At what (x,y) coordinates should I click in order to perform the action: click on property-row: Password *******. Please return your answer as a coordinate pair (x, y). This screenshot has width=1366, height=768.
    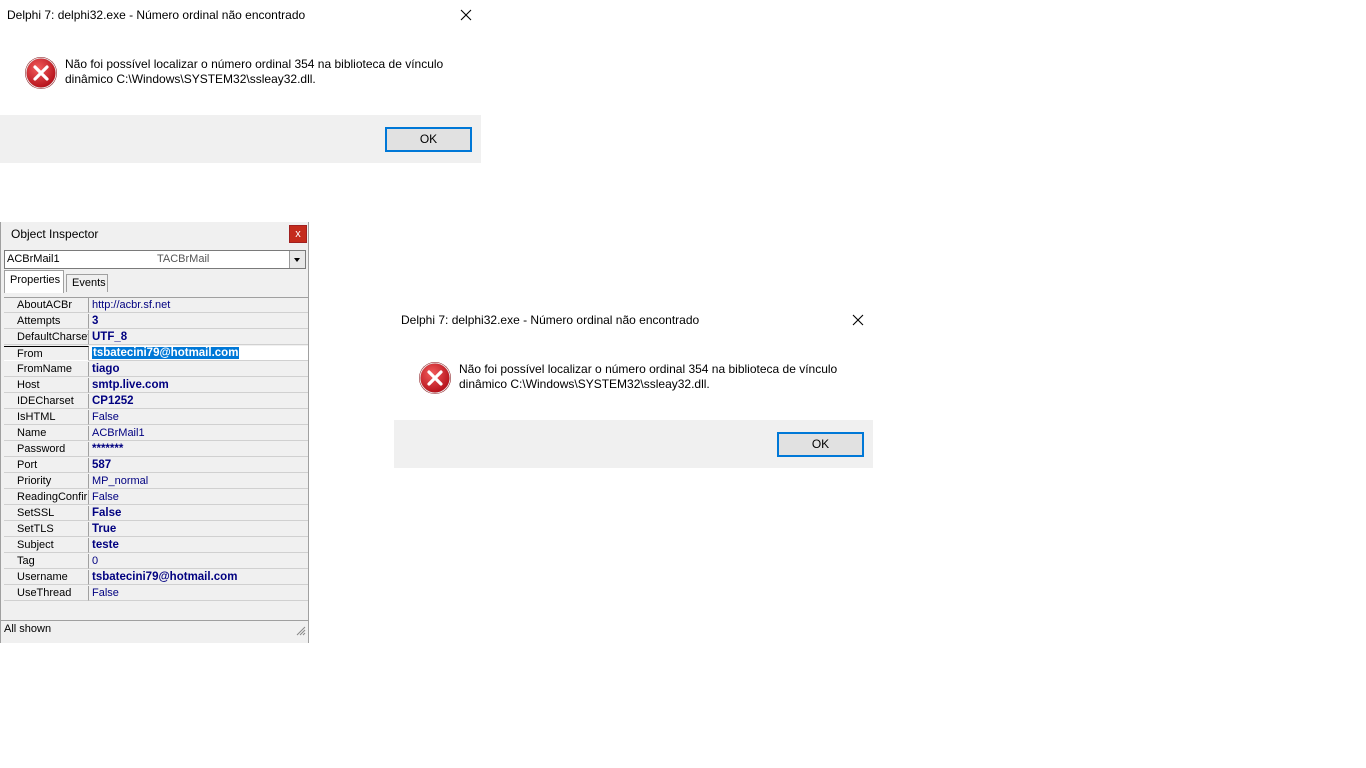
    Looking at the image, I should click on (156, 450).